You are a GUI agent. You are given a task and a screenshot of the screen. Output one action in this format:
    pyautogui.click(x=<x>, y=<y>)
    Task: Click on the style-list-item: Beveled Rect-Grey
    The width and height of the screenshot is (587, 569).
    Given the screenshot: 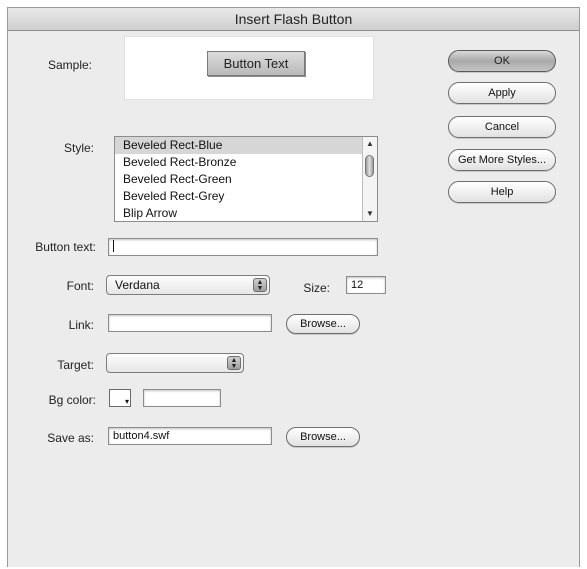 What is the action you would take?
    pyautogui.click(x=239, y=196)
    